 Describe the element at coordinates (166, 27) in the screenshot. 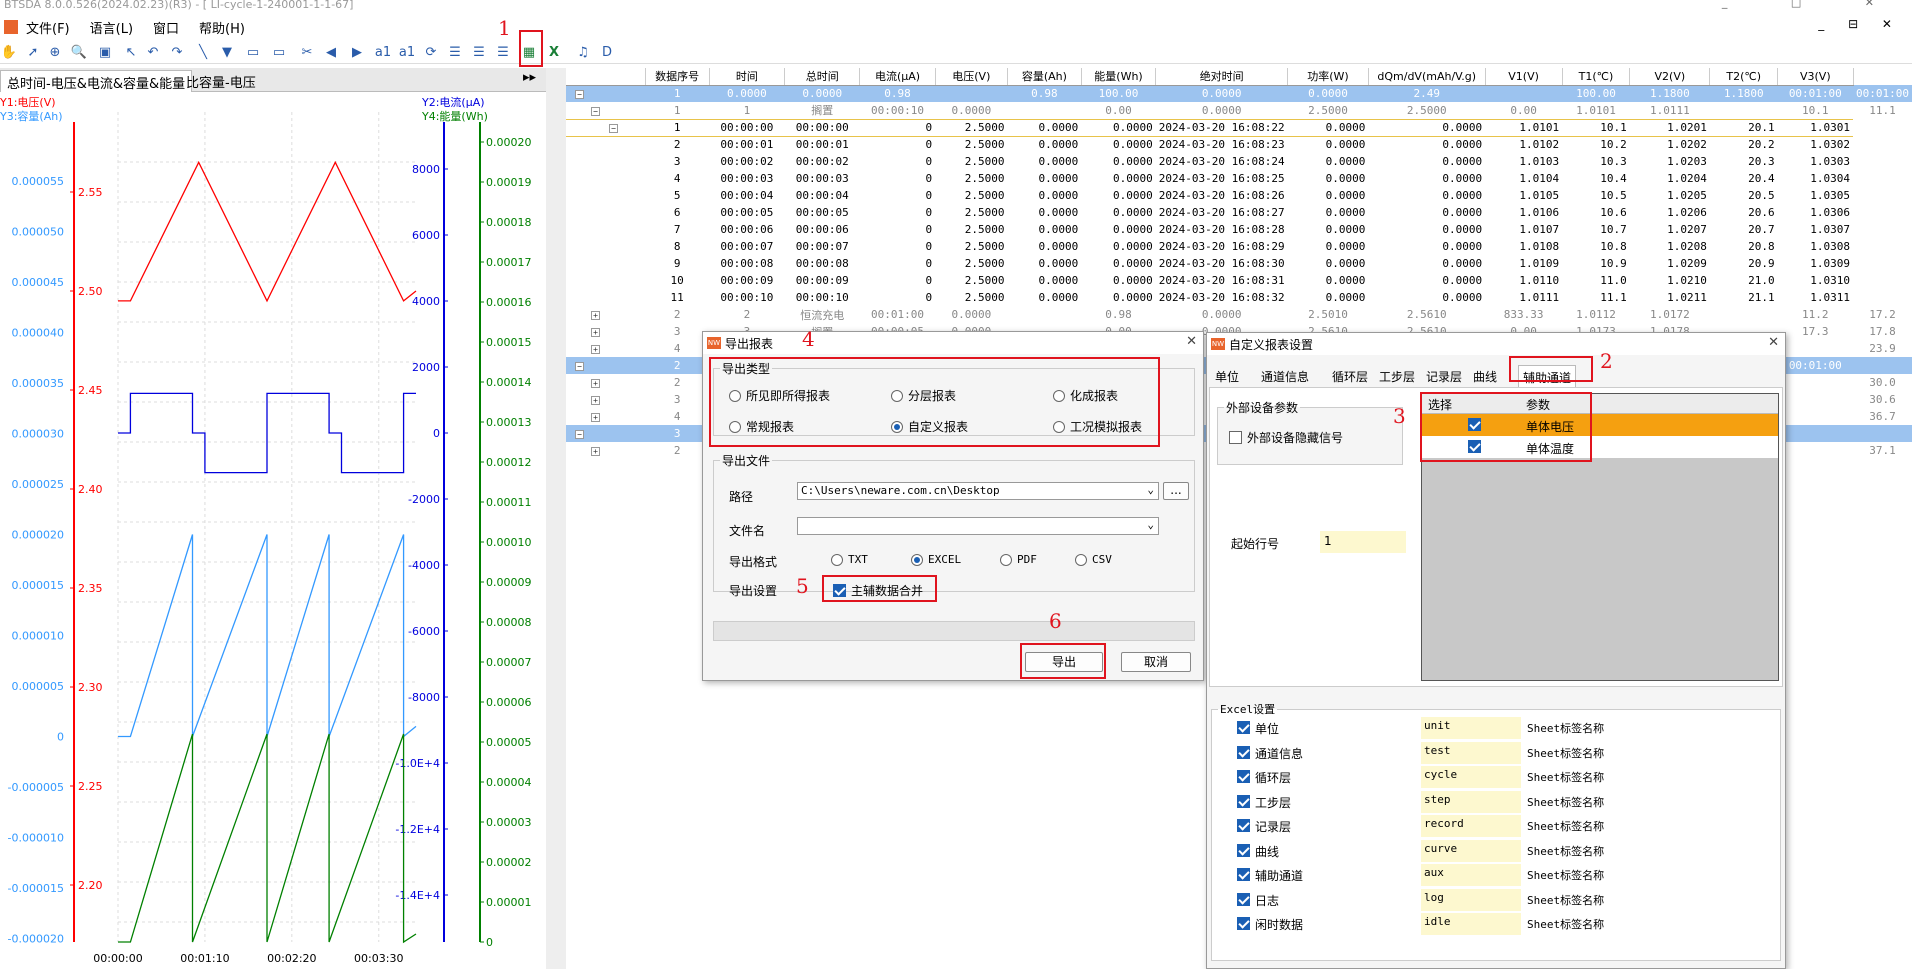

I see `menu-window: 窗口` at that location.